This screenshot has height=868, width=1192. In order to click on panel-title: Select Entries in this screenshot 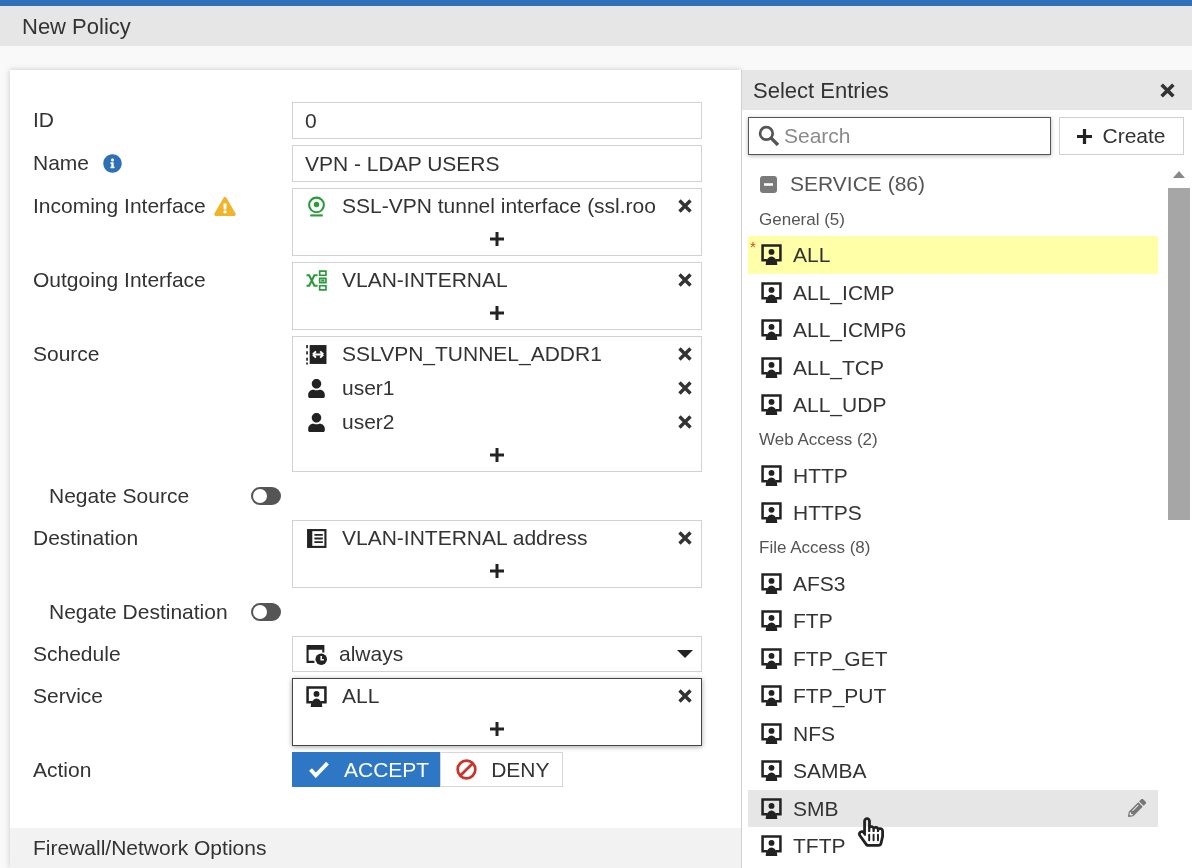, I will do `click(821, 90)`.